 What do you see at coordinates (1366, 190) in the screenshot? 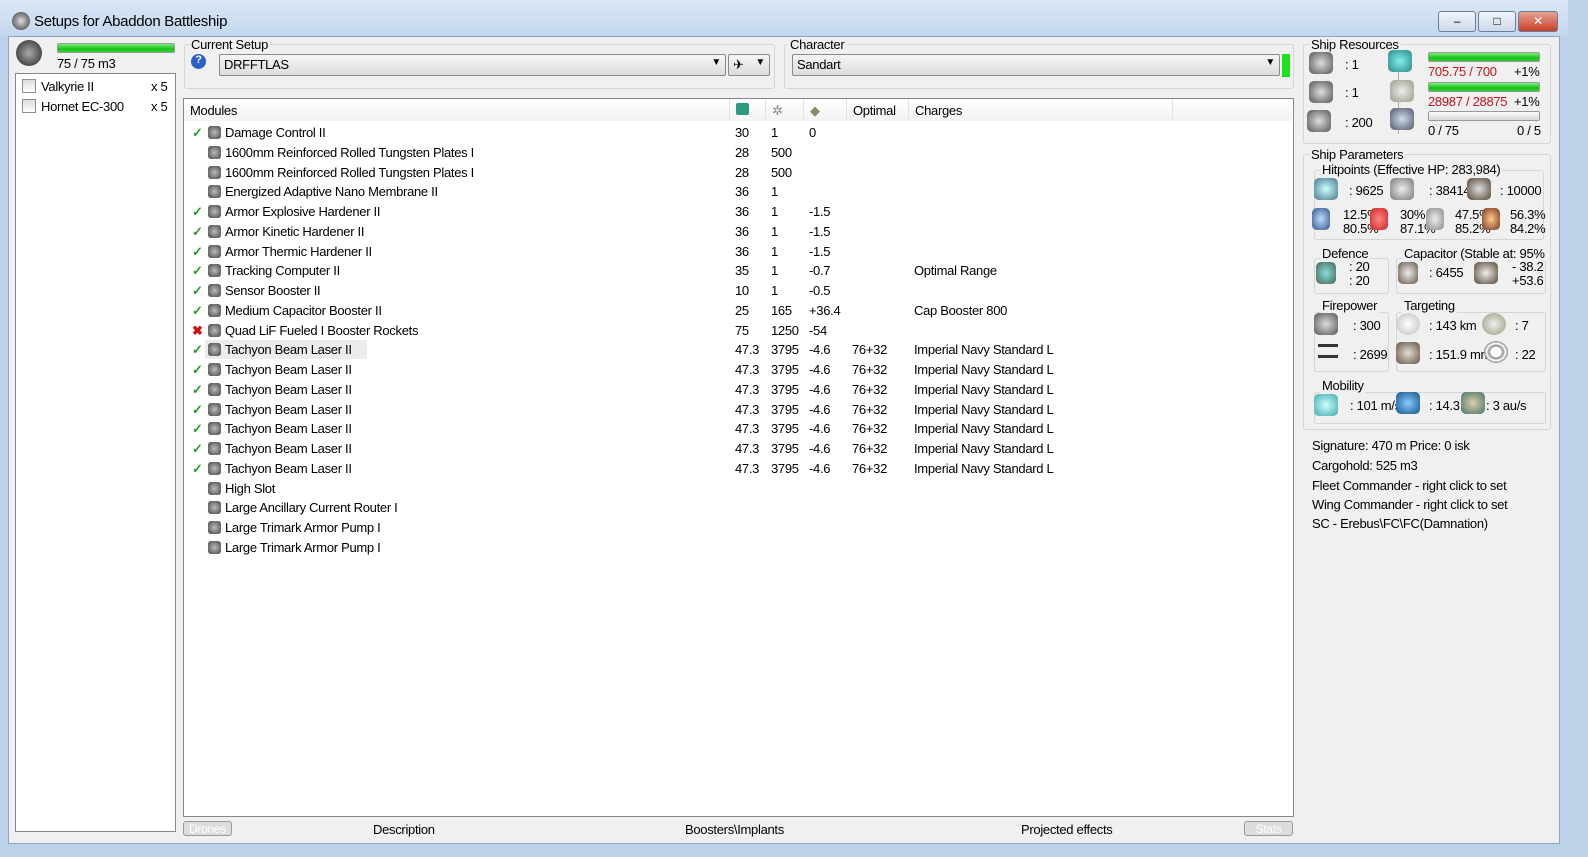
I see `shield-hp: : 9625` at bounding box center [1366, 190].